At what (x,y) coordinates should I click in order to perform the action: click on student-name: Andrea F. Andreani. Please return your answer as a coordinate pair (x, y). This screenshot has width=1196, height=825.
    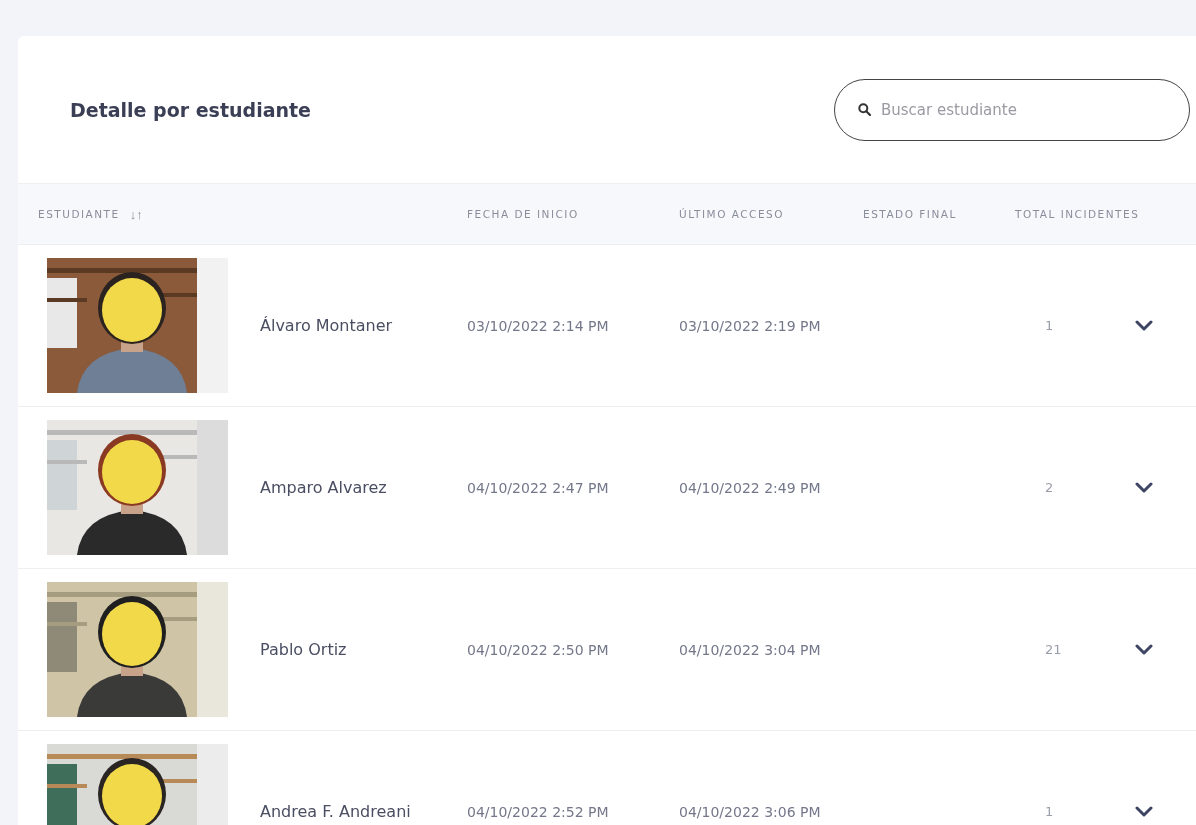
    Looking at the image, I should click on (335, 811).